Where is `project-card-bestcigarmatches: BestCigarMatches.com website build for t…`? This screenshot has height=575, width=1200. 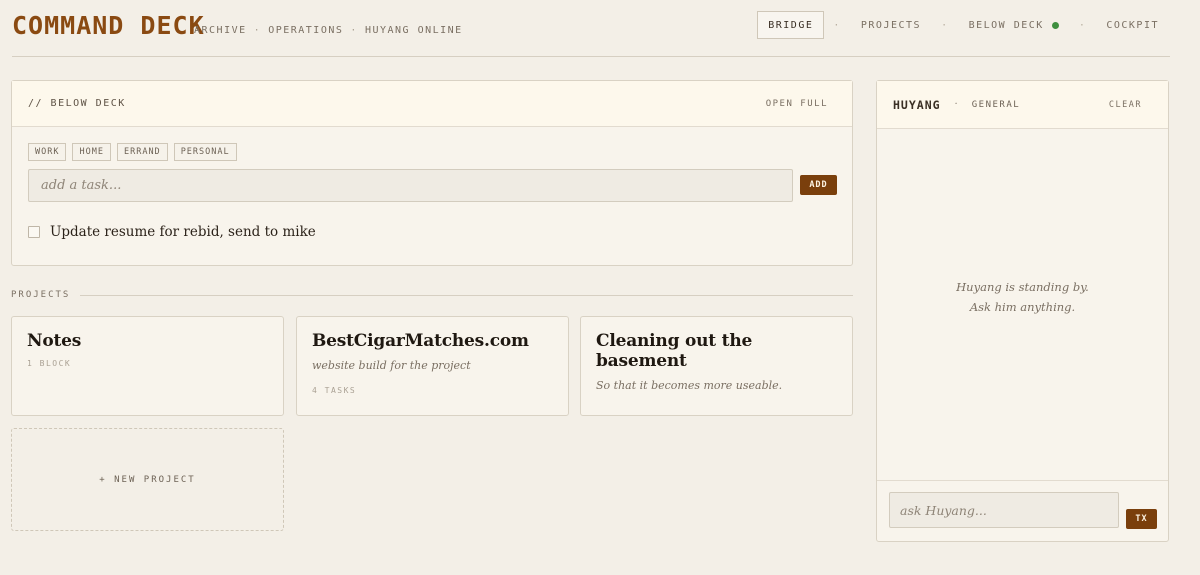 project-card-bestcigarmatches: BestCigarMatches.com website build for t… is located at coordinates (432, 366).